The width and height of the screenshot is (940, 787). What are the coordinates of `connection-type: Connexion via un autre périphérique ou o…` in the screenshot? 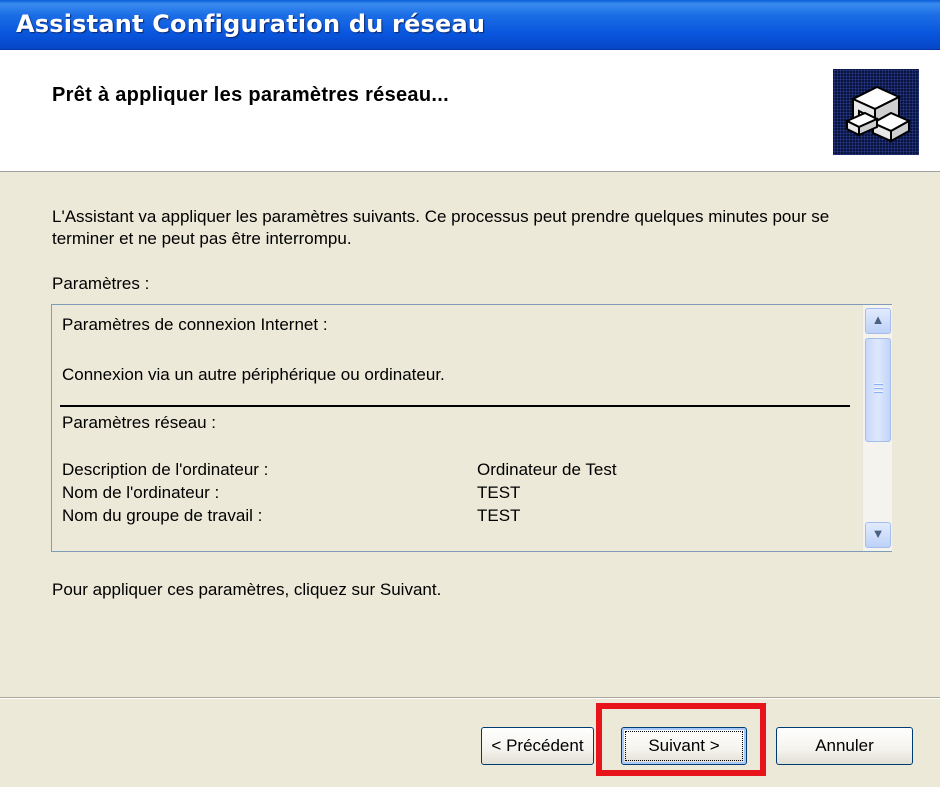 It's located at (253, 374).